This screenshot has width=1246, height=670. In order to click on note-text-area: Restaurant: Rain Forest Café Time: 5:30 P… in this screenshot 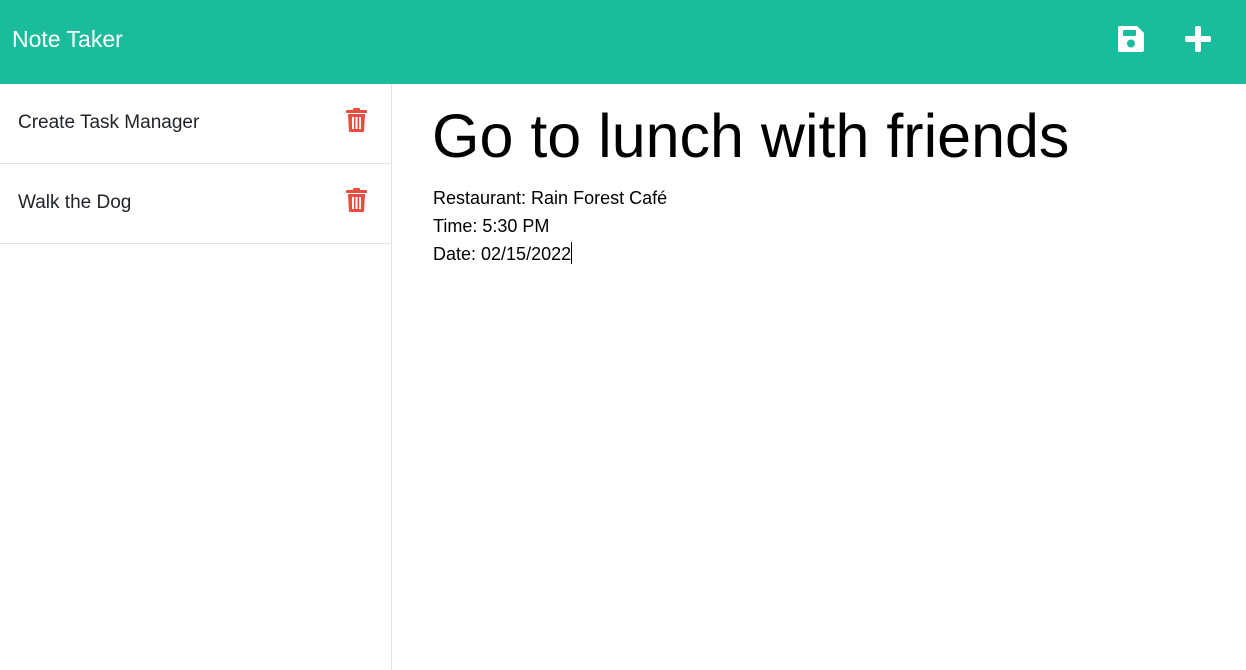, I will do `click(823, 226)`.